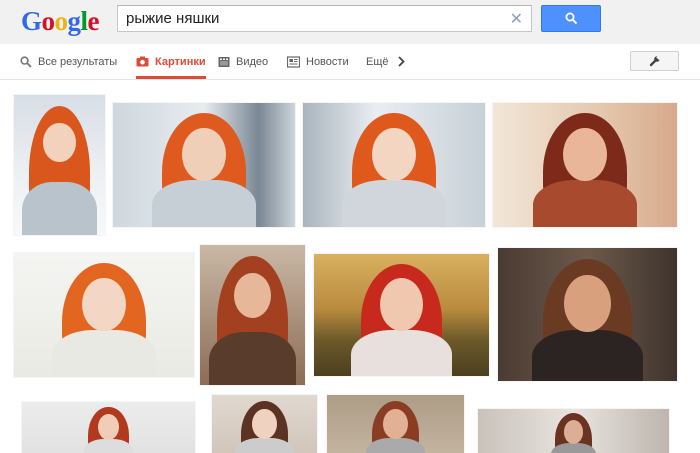  I want to click on logo-letter: e, so click(93, 21).